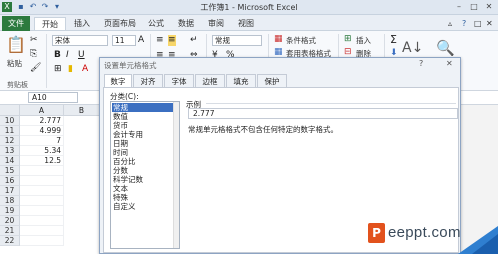 The width and height of the screenshot is (498, 254). Describe the element at coordinates (210, 80) in the screenshot. I see `tab-border: 边框` at that location.